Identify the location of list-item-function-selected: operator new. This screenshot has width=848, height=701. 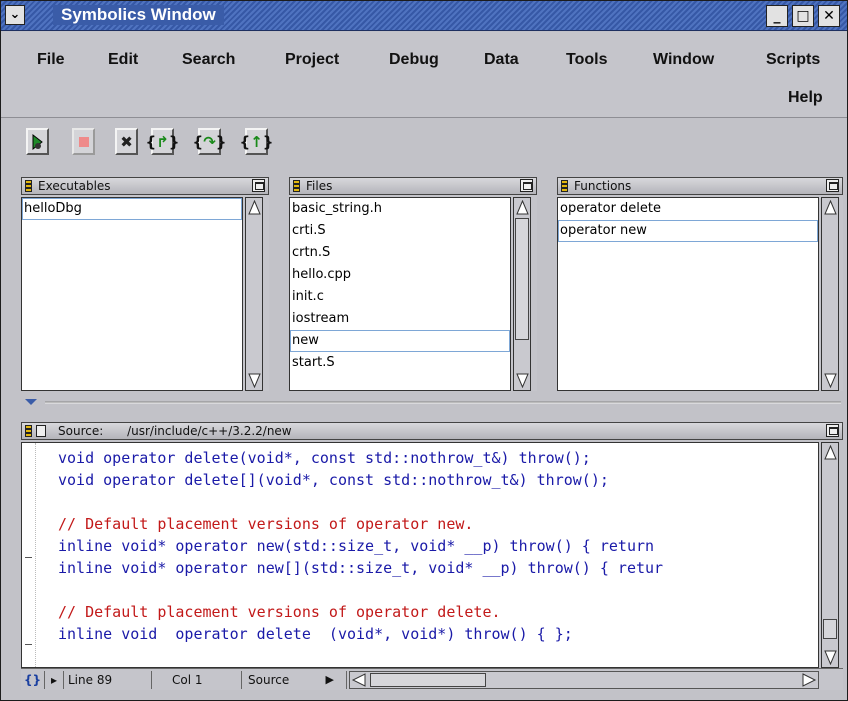
(688, 231).